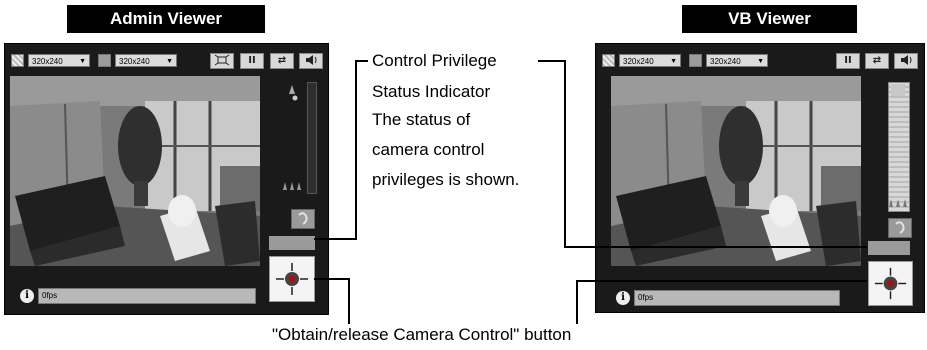 Image resolution: width=927 pixels, height=350 pixels. Describe the element at coordinates (434, 60) in the screenshot. I see `privilege-callout-line-1: Control Privilege` at that location.